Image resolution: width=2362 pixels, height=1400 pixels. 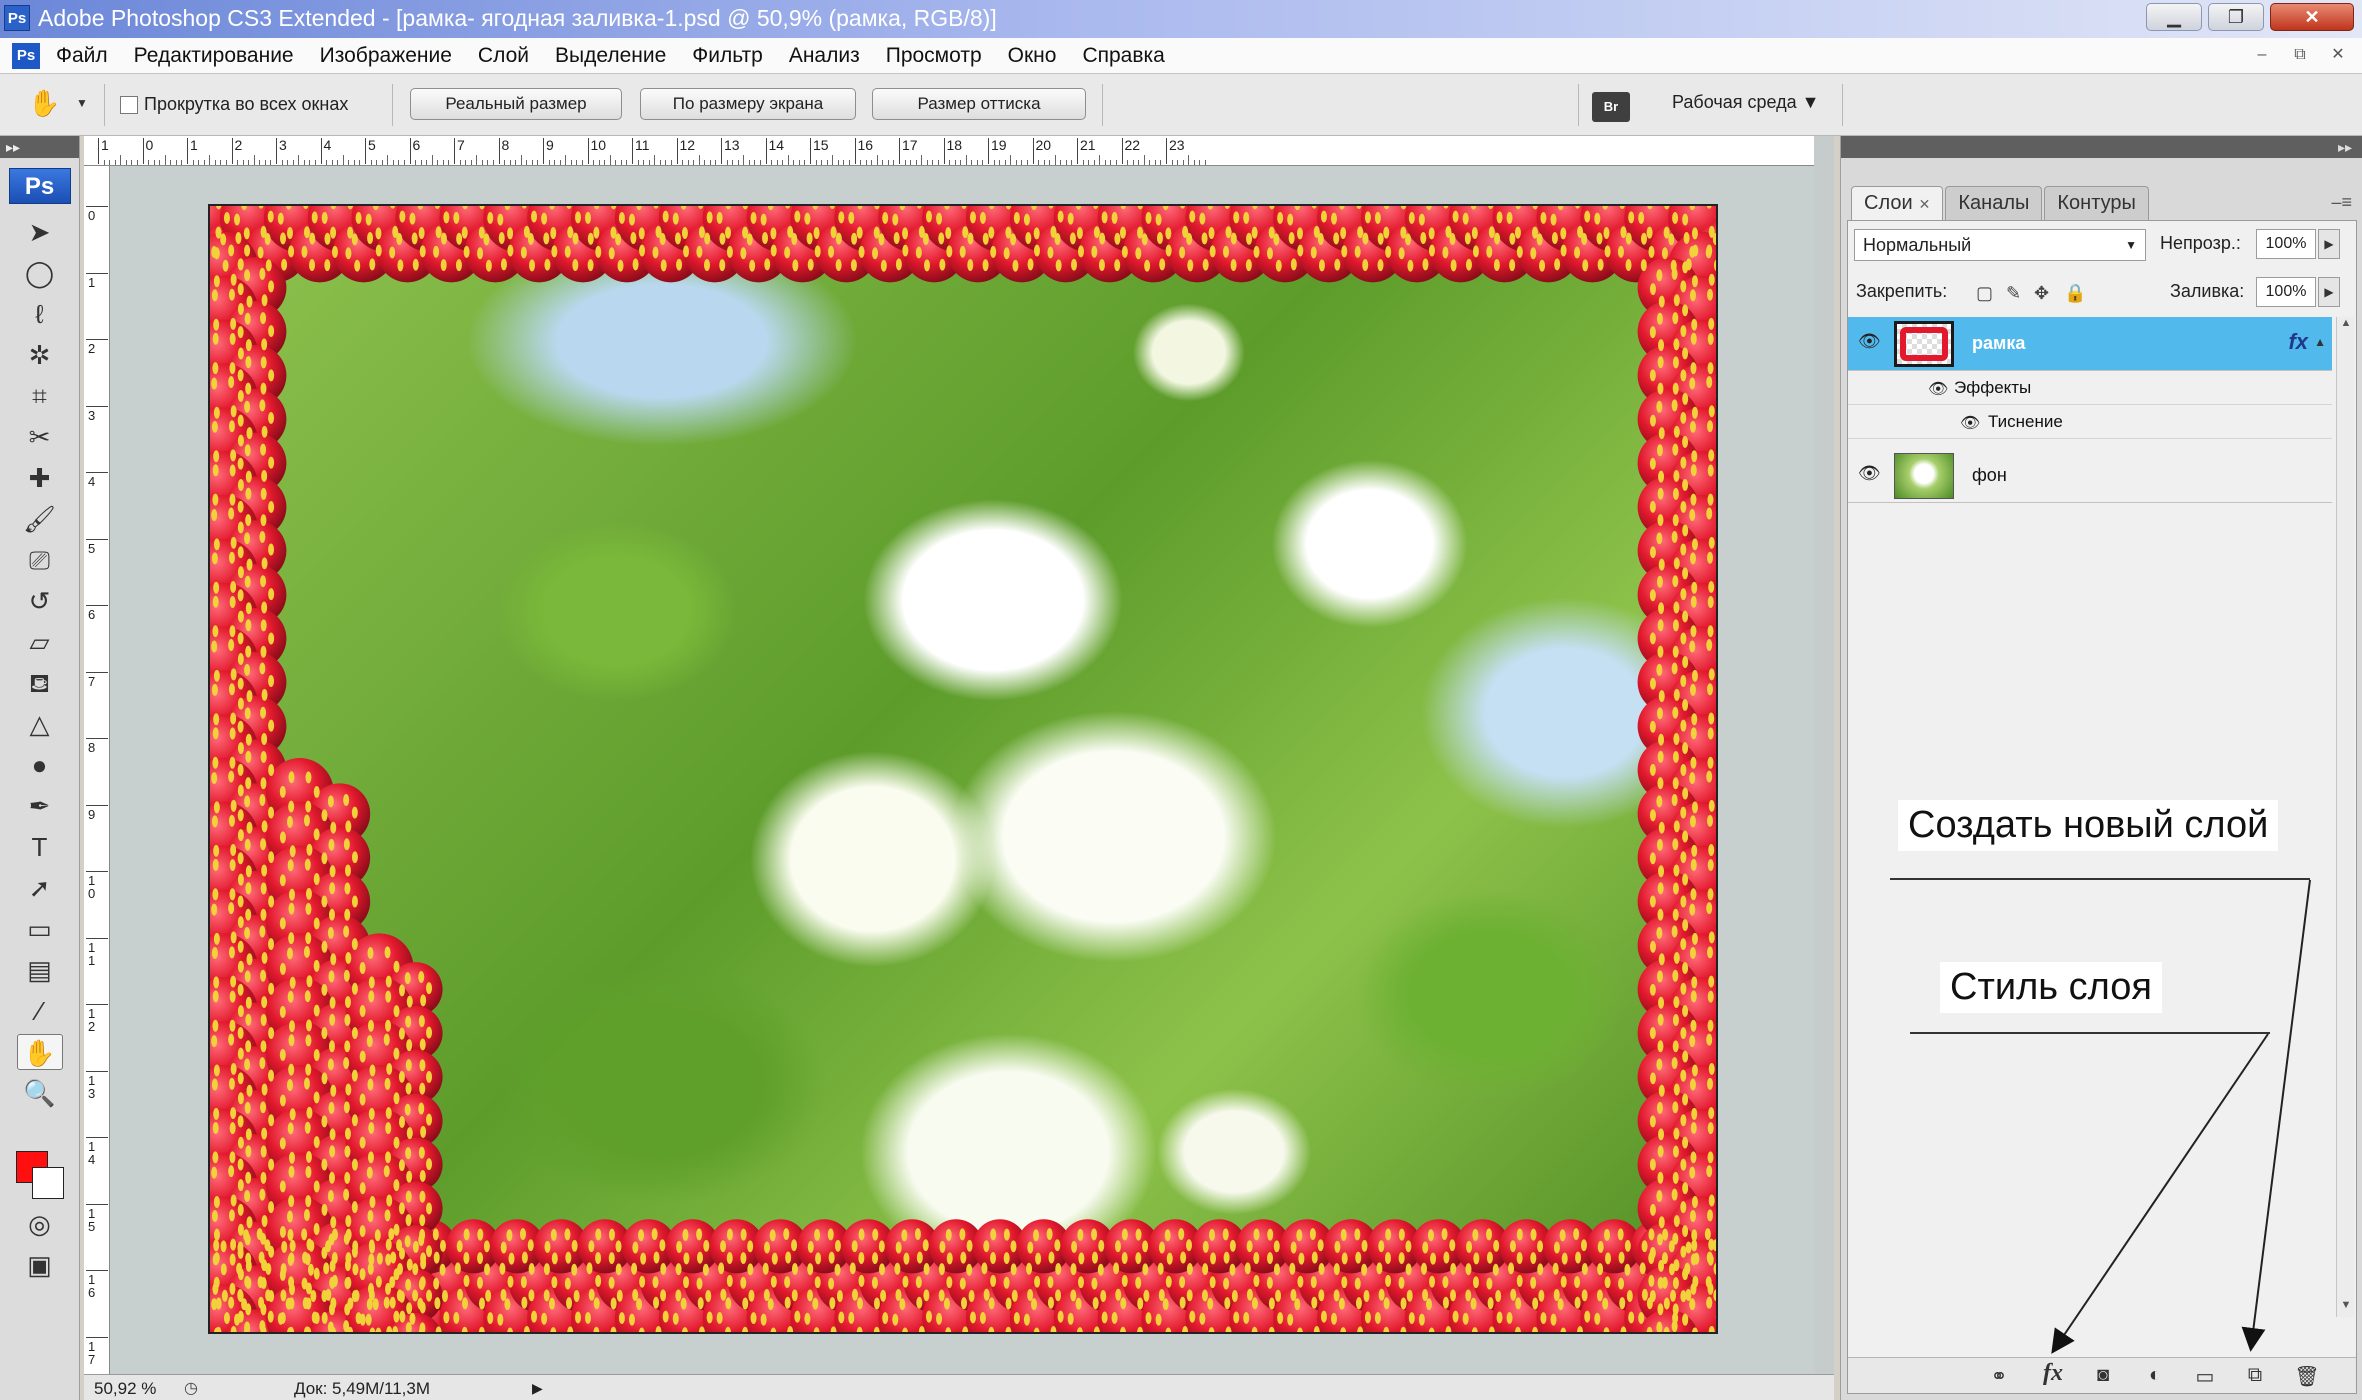 What do you see at coordinates (2300, 55) in the screenshot?
I see `doc-restore-button: ⧉` at bounding box center [2300, 55].